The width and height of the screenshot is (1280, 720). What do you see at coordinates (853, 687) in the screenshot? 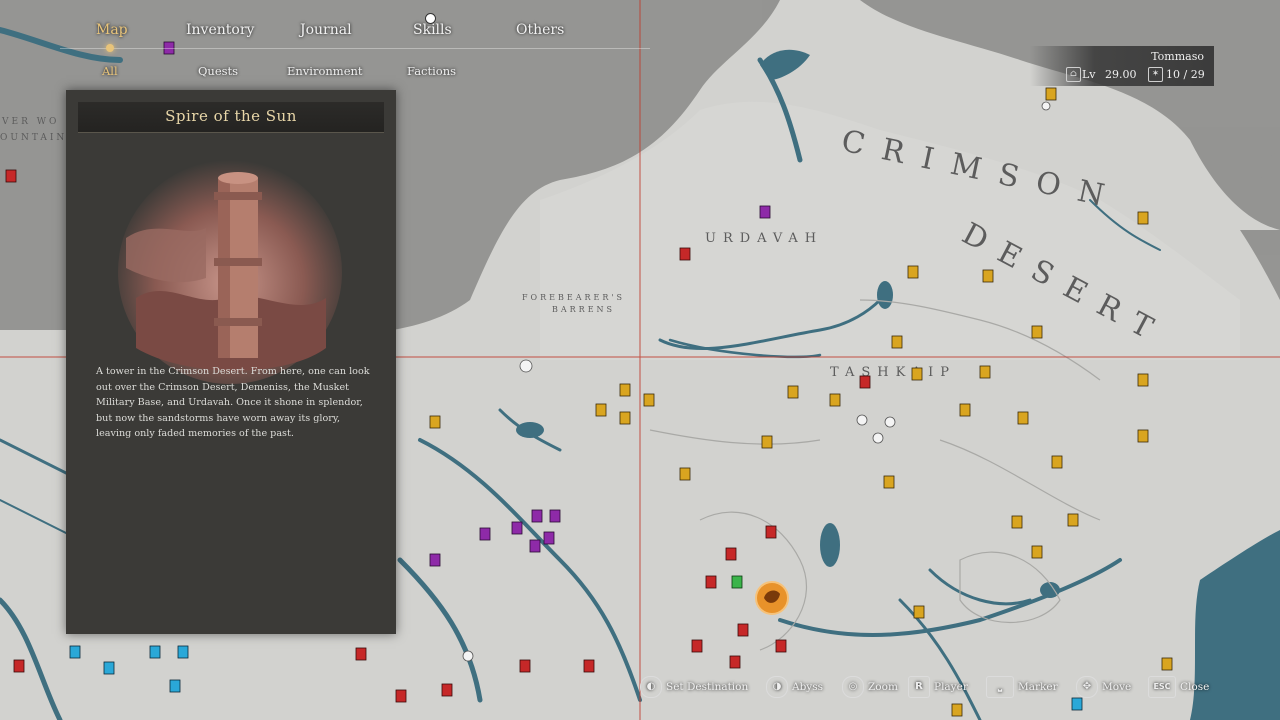
I see `mouse-wheel-icon: ◎` at bounding box center [853, 687].